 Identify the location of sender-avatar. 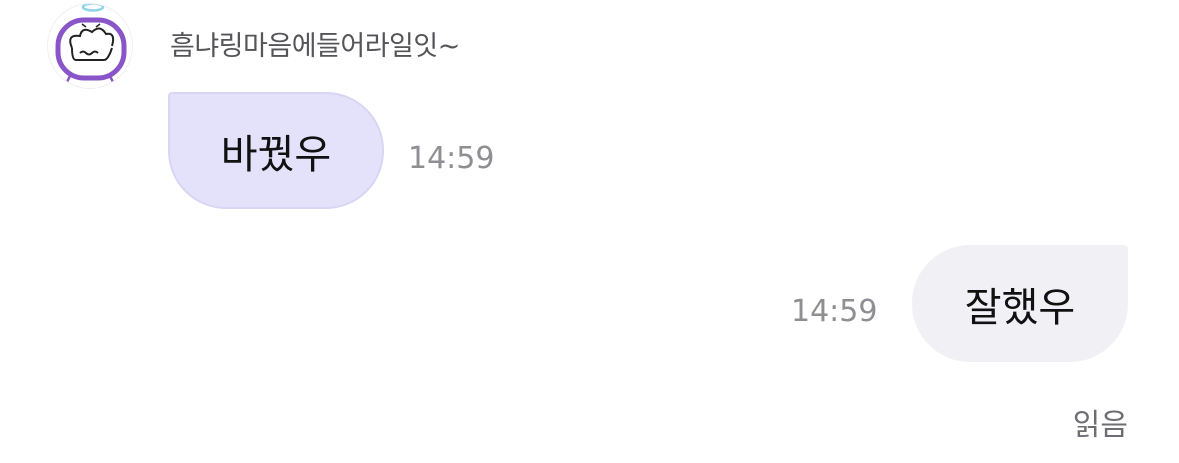
(90, 46).